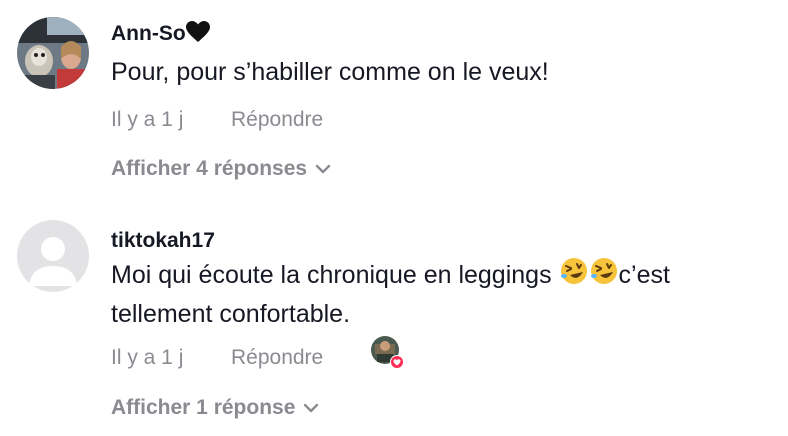 The height and width of the screenshot is (436, 788). Describe the element at coordinates (439, 35) in the screenshot. I see `username: Ann-So` at that location.